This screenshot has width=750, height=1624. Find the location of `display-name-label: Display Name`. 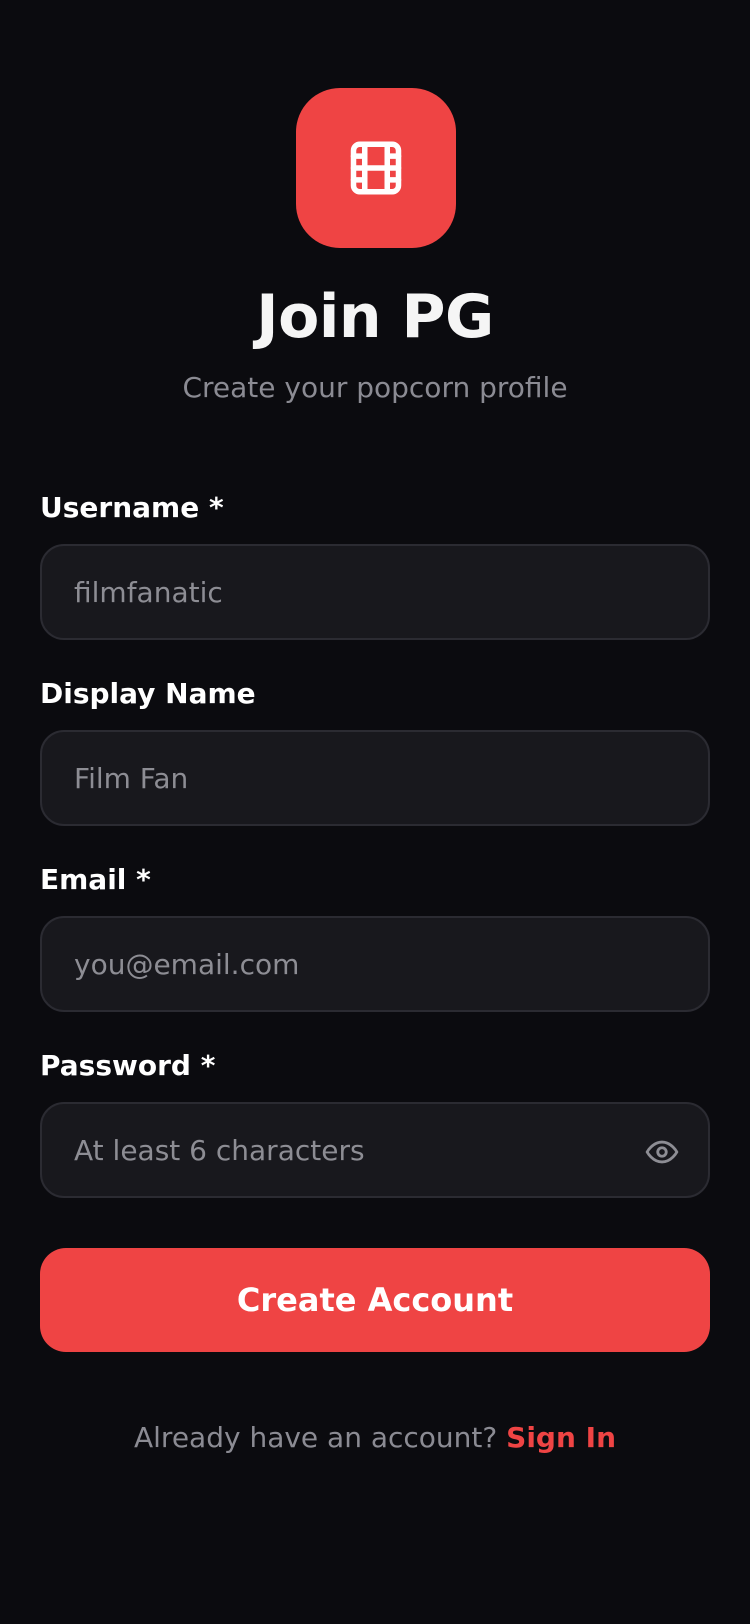

display-name-label: Display Name is located at coordinates (148, 693).